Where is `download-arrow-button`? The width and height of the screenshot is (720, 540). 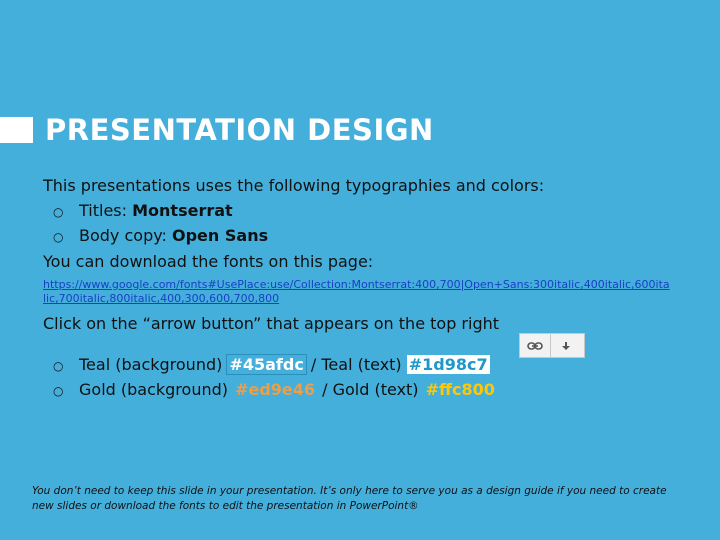
download-arrow-button is located at coordinates (566, 345).